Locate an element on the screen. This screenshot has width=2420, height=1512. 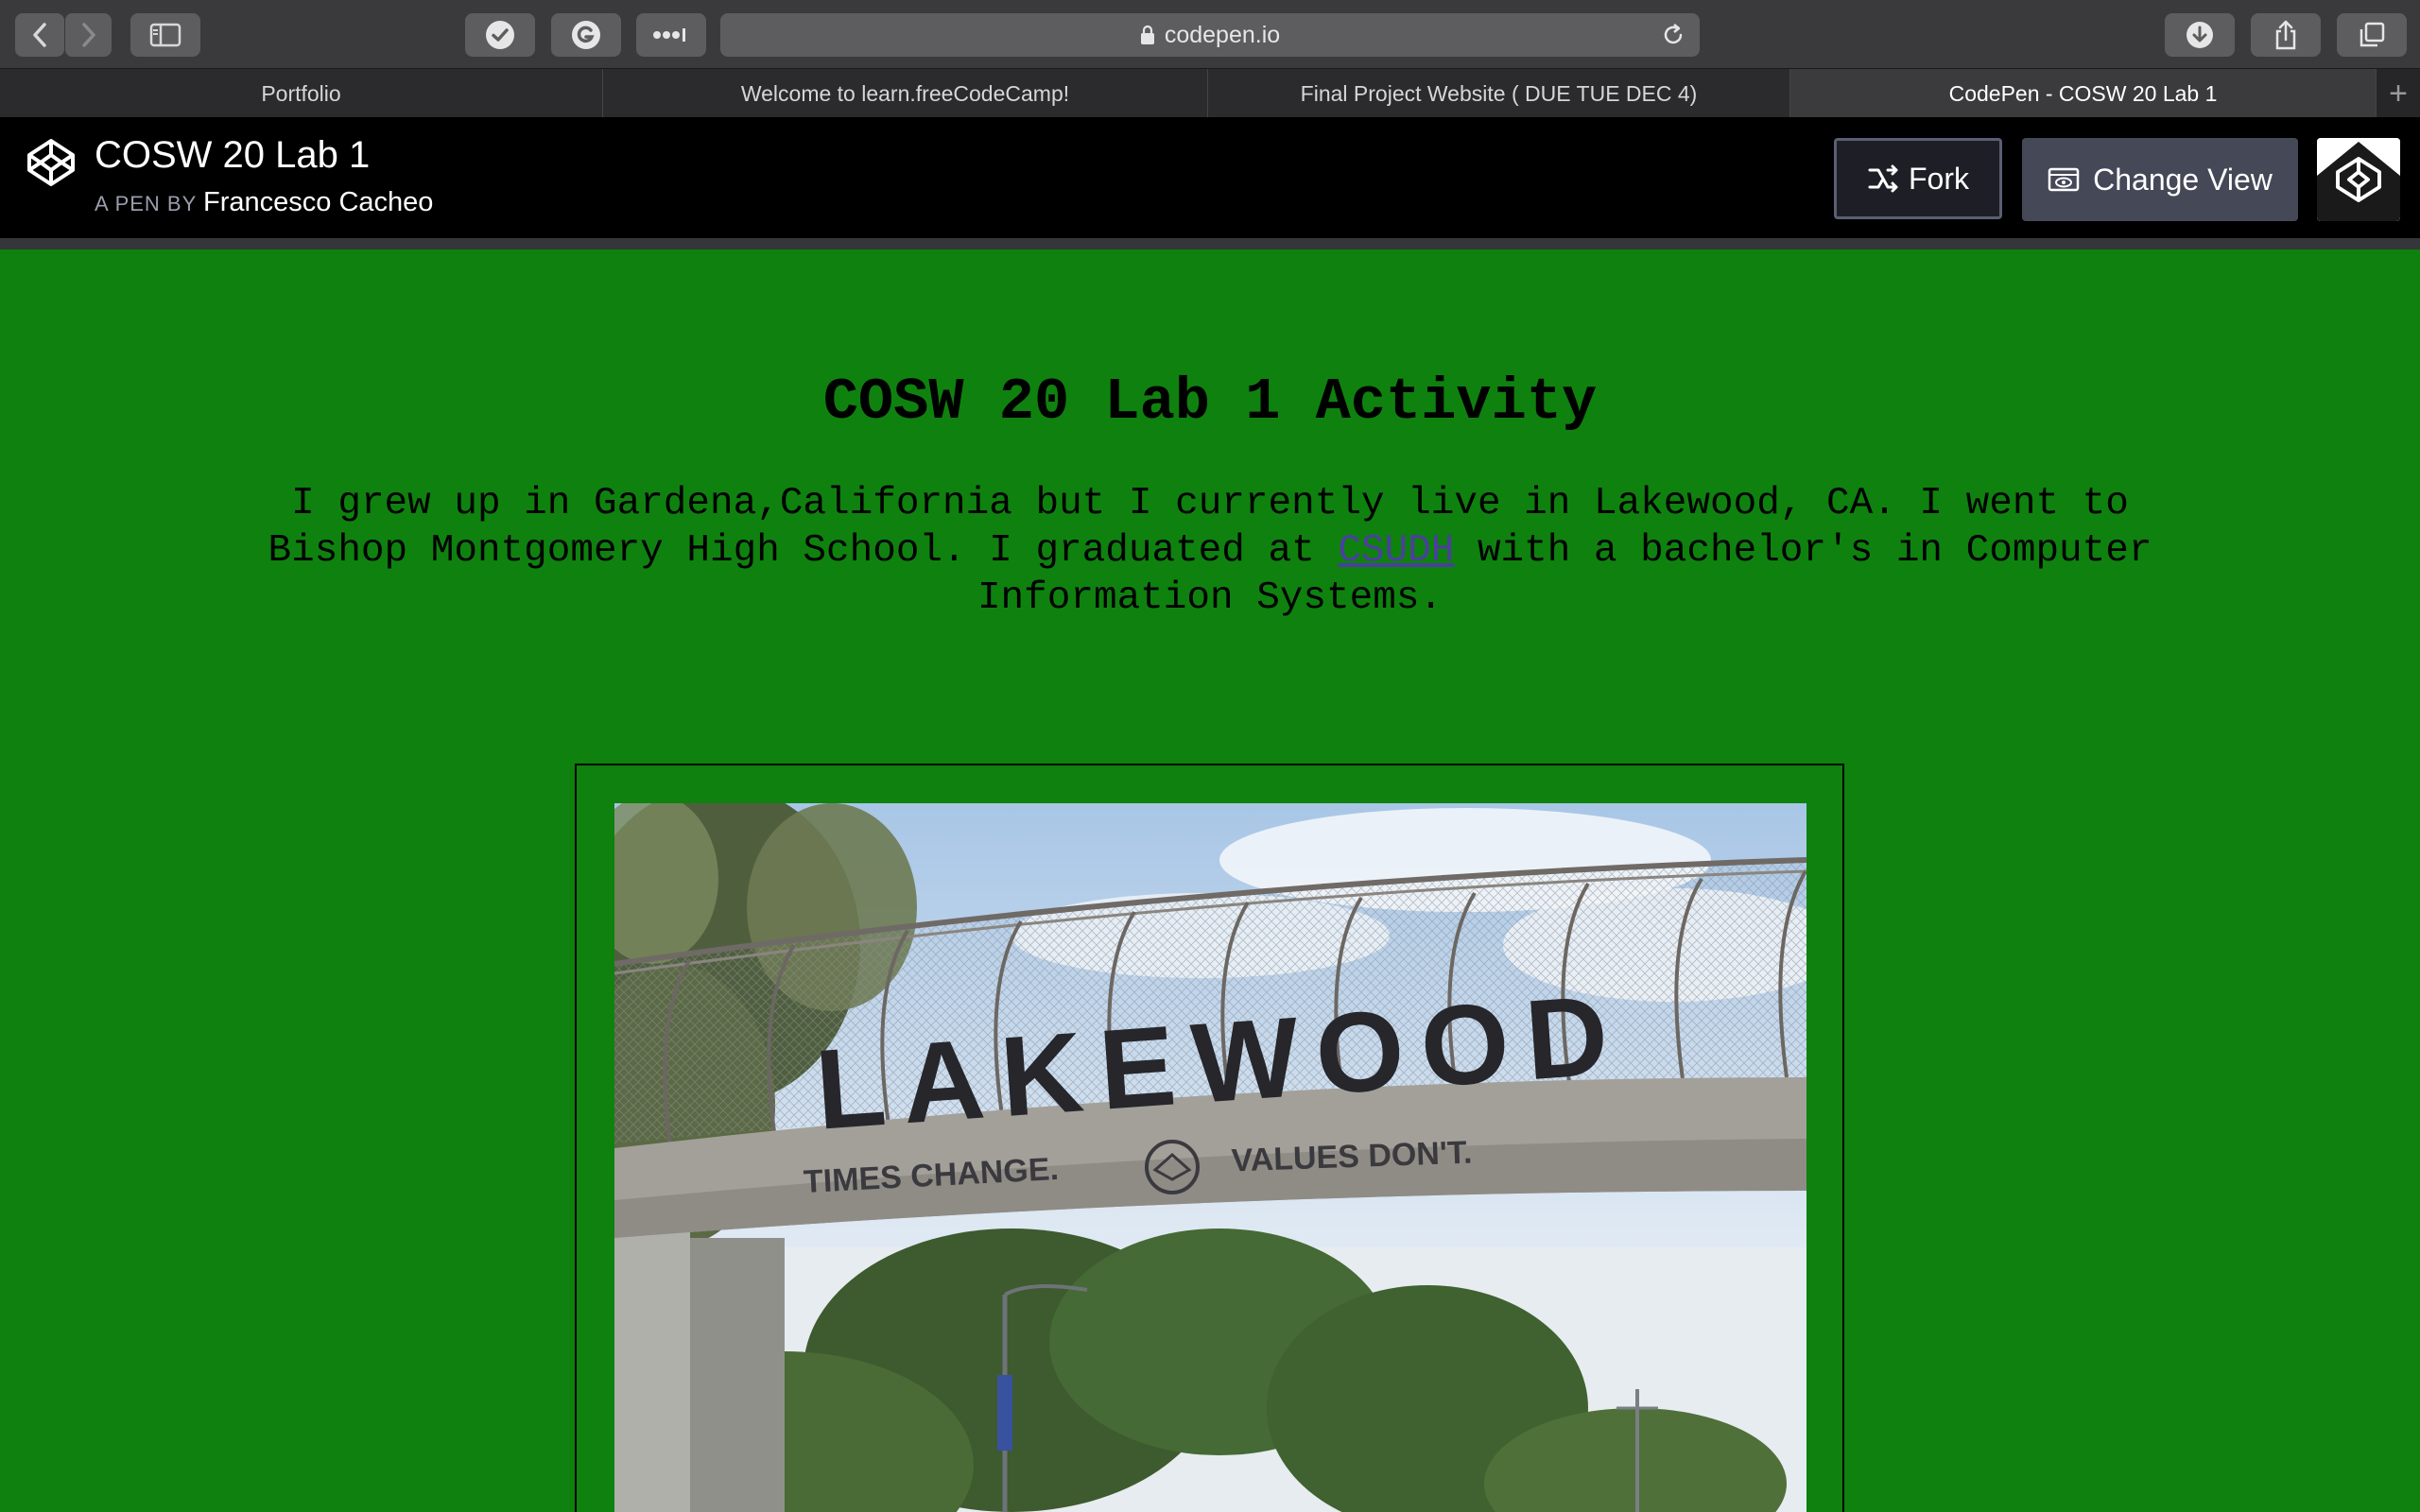
user-avatar is located at coordinates (2359, 179).